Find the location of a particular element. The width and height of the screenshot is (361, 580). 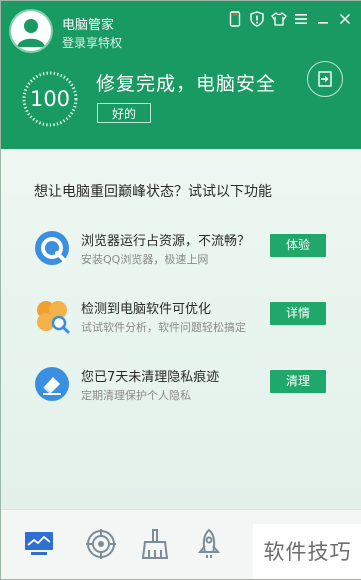

monitor-icon is located at coordinates (39, 543).